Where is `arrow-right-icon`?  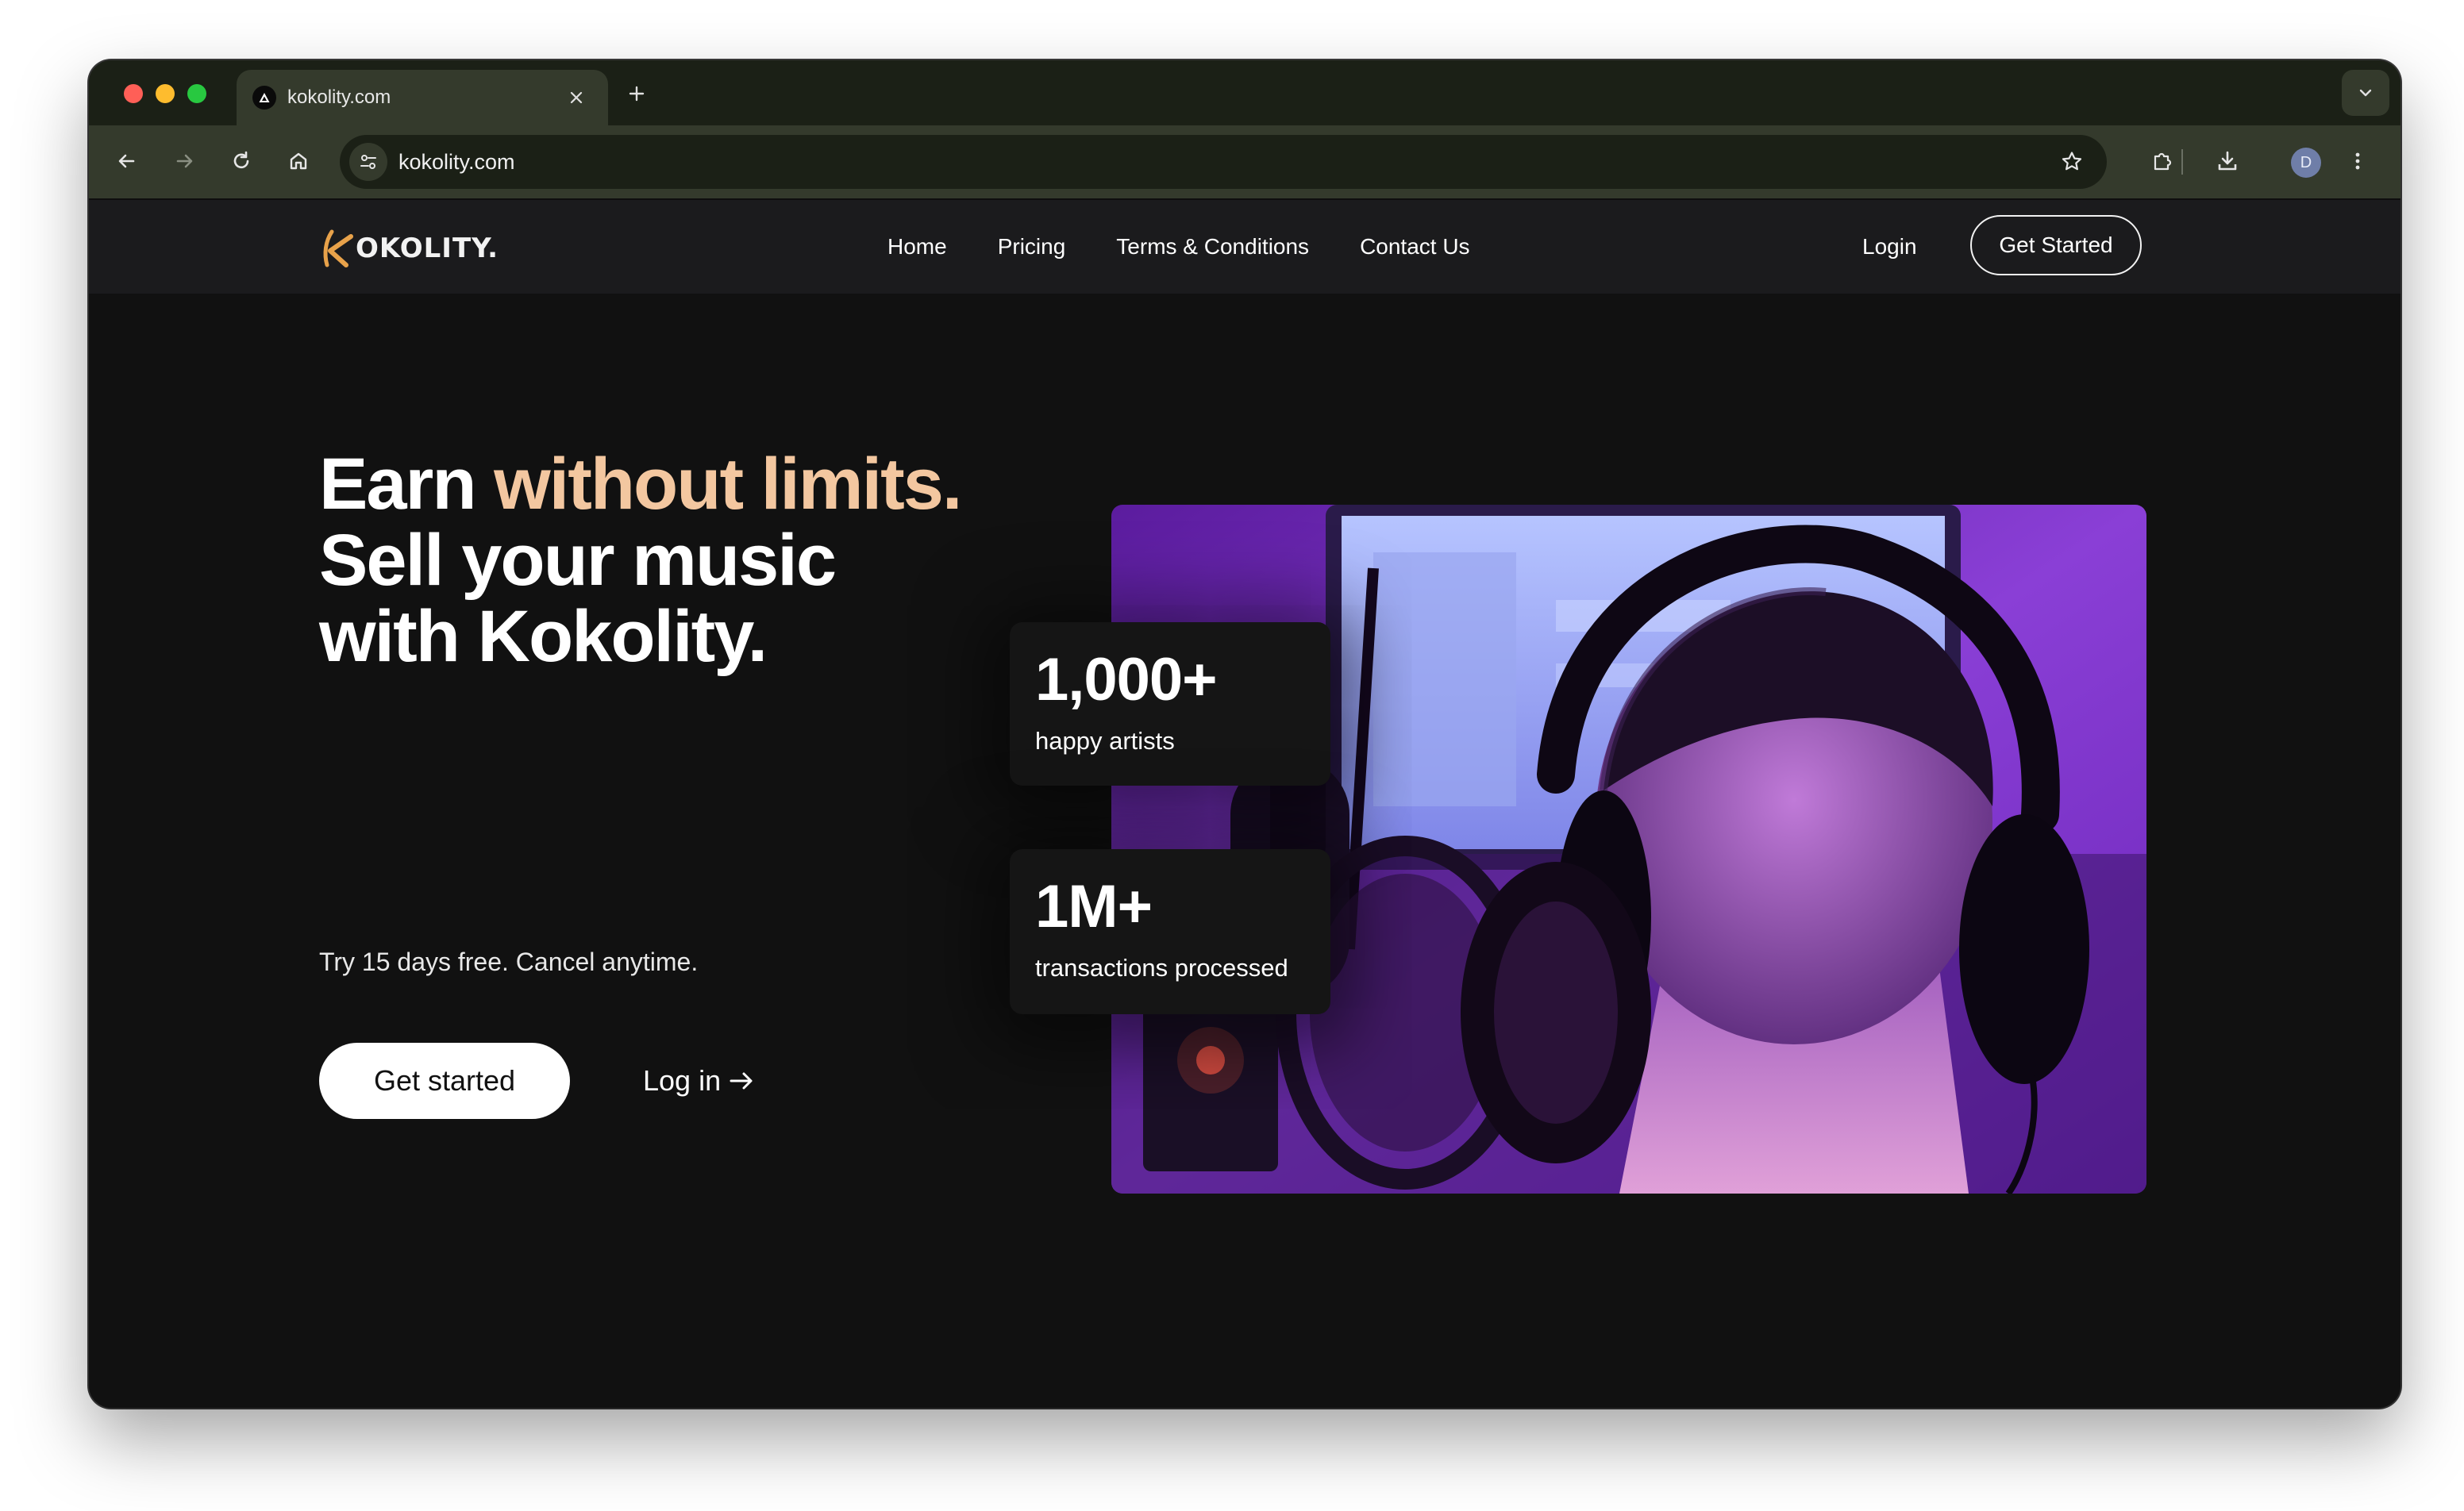
arrow-right-icon is located at coordinates (741, 1081).